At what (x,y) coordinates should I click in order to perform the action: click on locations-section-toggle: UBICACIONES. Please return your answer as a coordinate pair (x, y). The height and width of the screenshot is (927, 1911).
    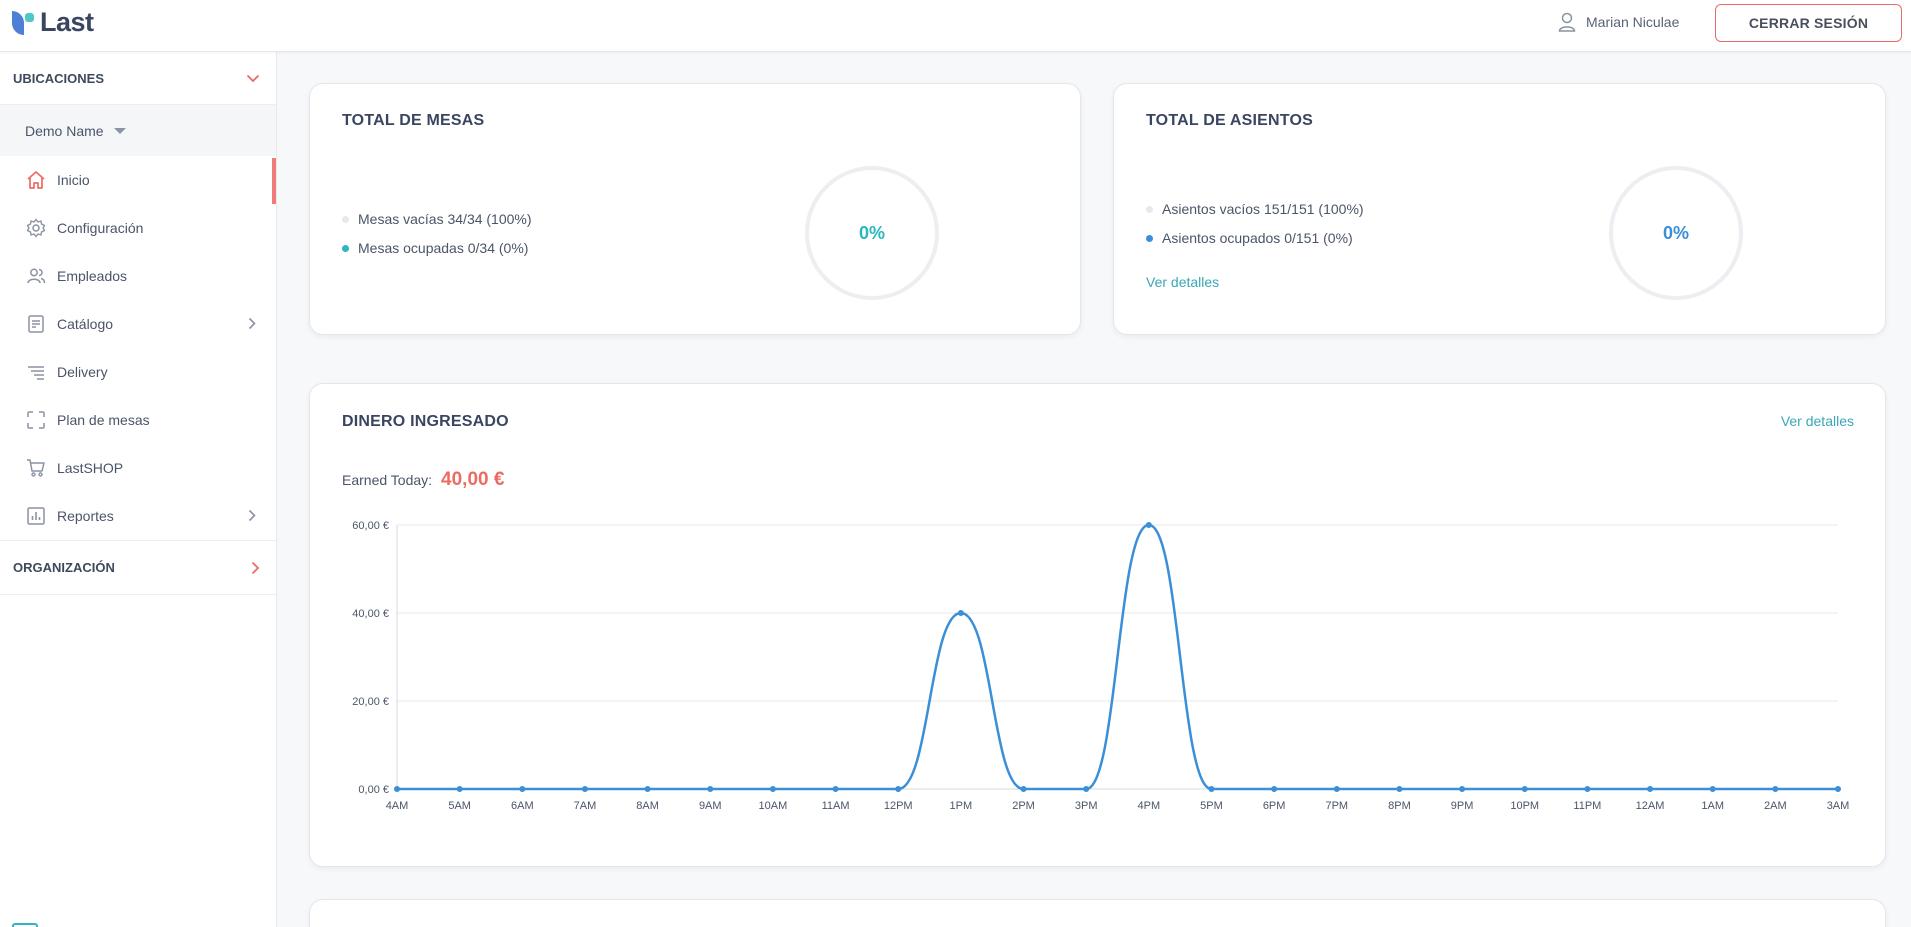
    Looking at the image, I should click on (138, 78).